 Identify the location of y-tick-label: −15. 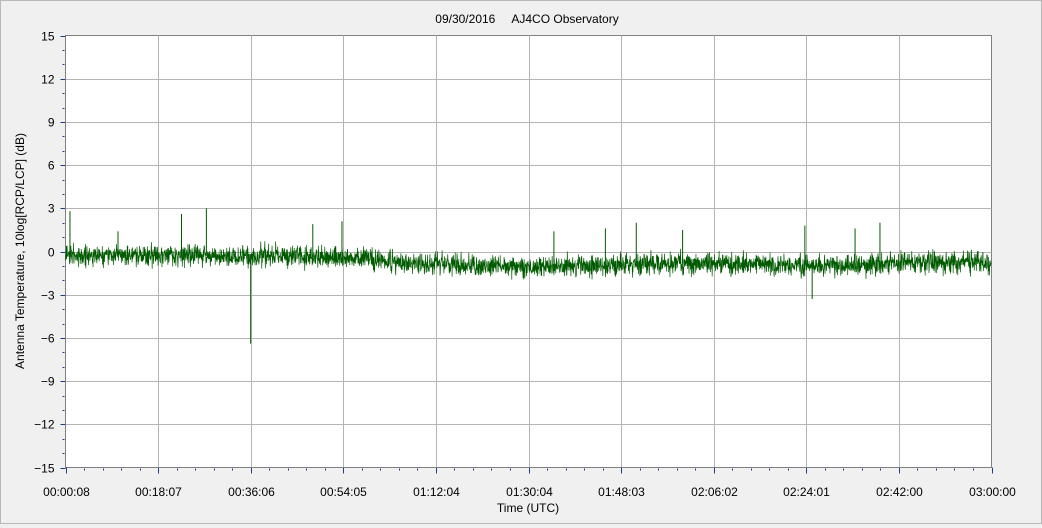
(44, 469).